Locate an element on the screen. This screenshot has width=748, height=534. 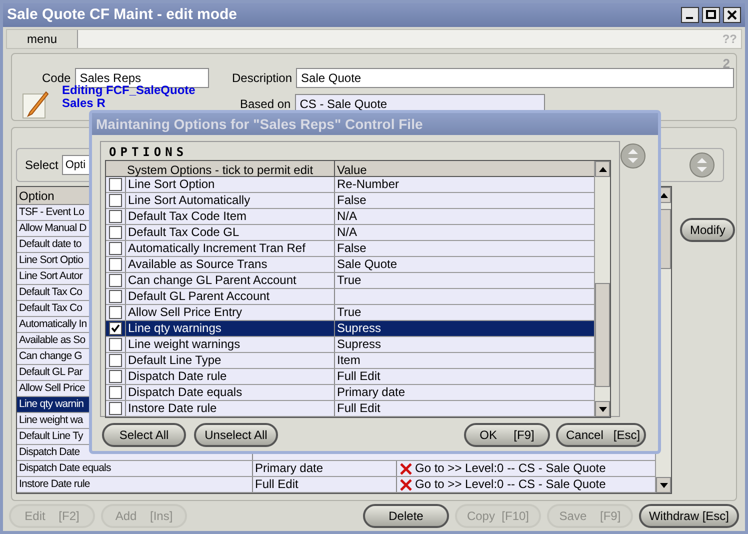
maximize-icon is located at coordinates (711, 15).